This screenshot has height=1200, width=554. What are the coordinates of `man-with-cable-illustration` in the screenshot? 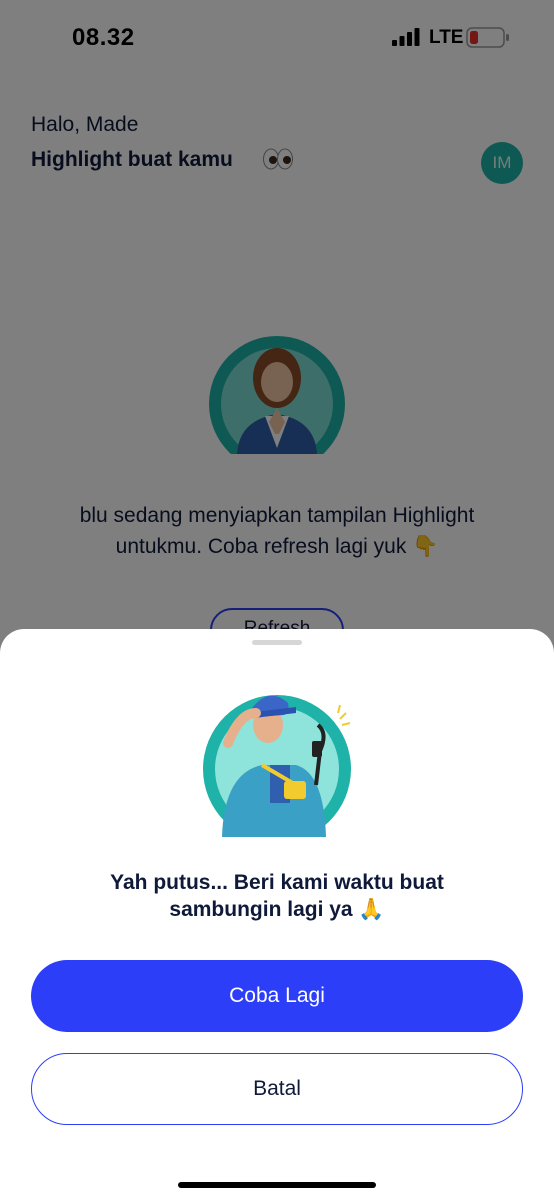 It's located at (277, 766).